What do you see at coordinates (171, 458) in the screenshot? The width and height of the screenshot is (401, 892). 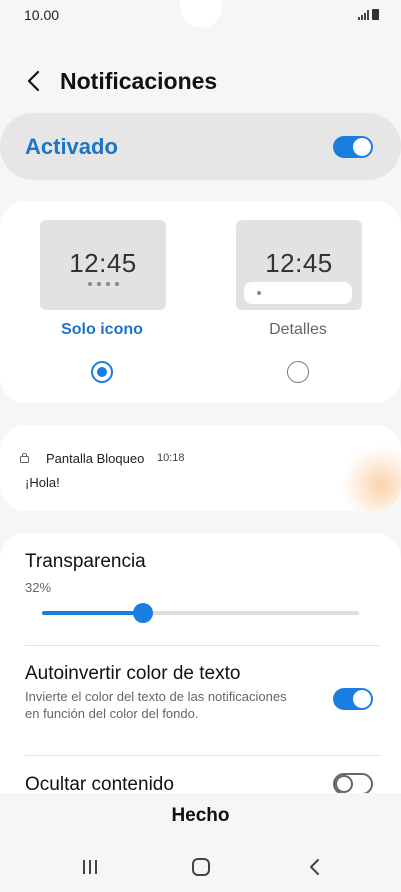 I see `notification-time: 10:18` at bounding box center [171, 458].